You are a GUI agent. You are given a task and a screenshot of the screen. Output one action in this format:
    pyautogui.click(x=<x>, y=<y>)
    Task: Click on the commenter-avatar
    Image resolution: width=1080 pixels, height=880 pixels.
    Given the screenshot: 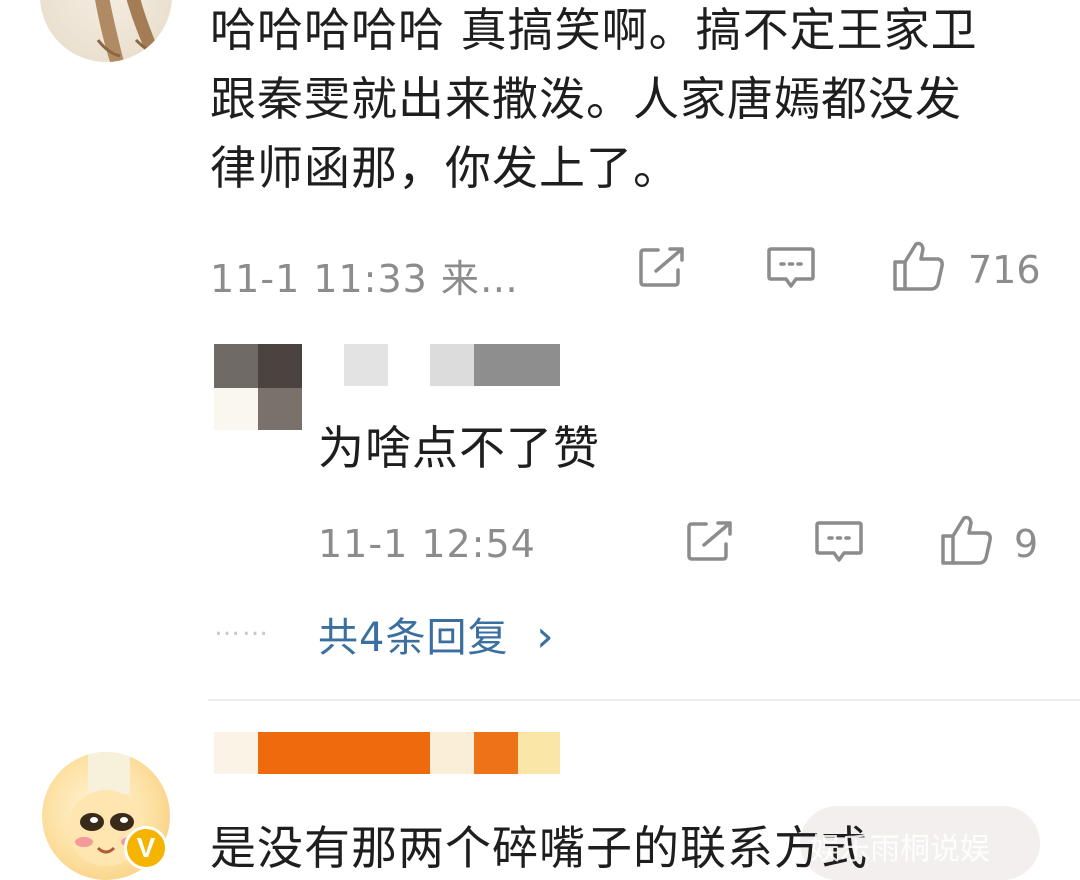 What is the action you would take?
    pyautogui.click(x=106, y=31)
    